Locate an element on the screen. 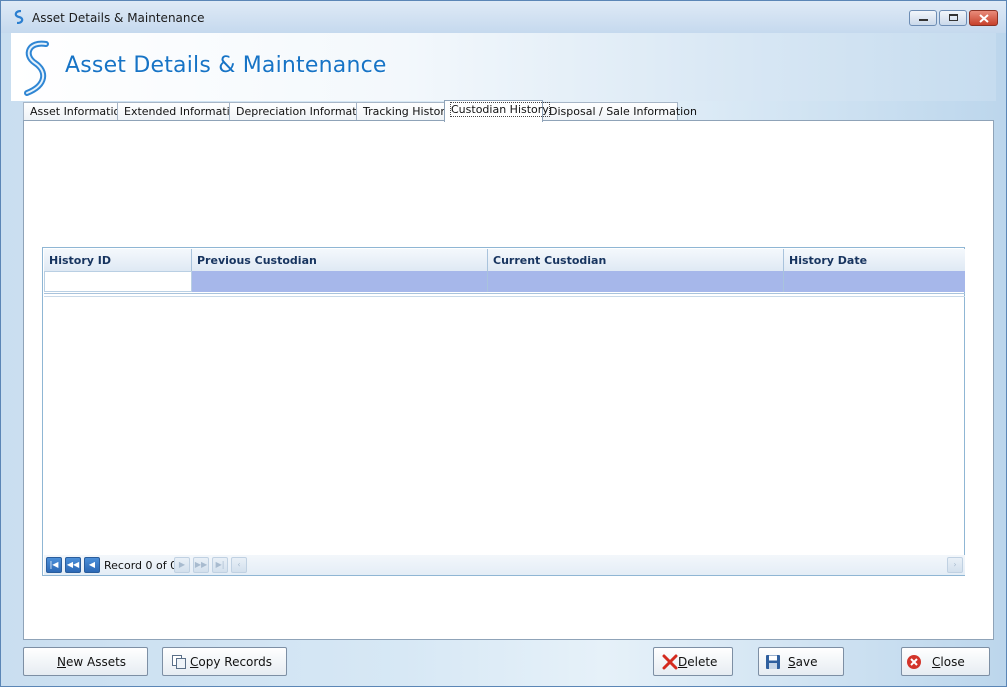  delete-button: Delete is located at coordinates (693, 661).